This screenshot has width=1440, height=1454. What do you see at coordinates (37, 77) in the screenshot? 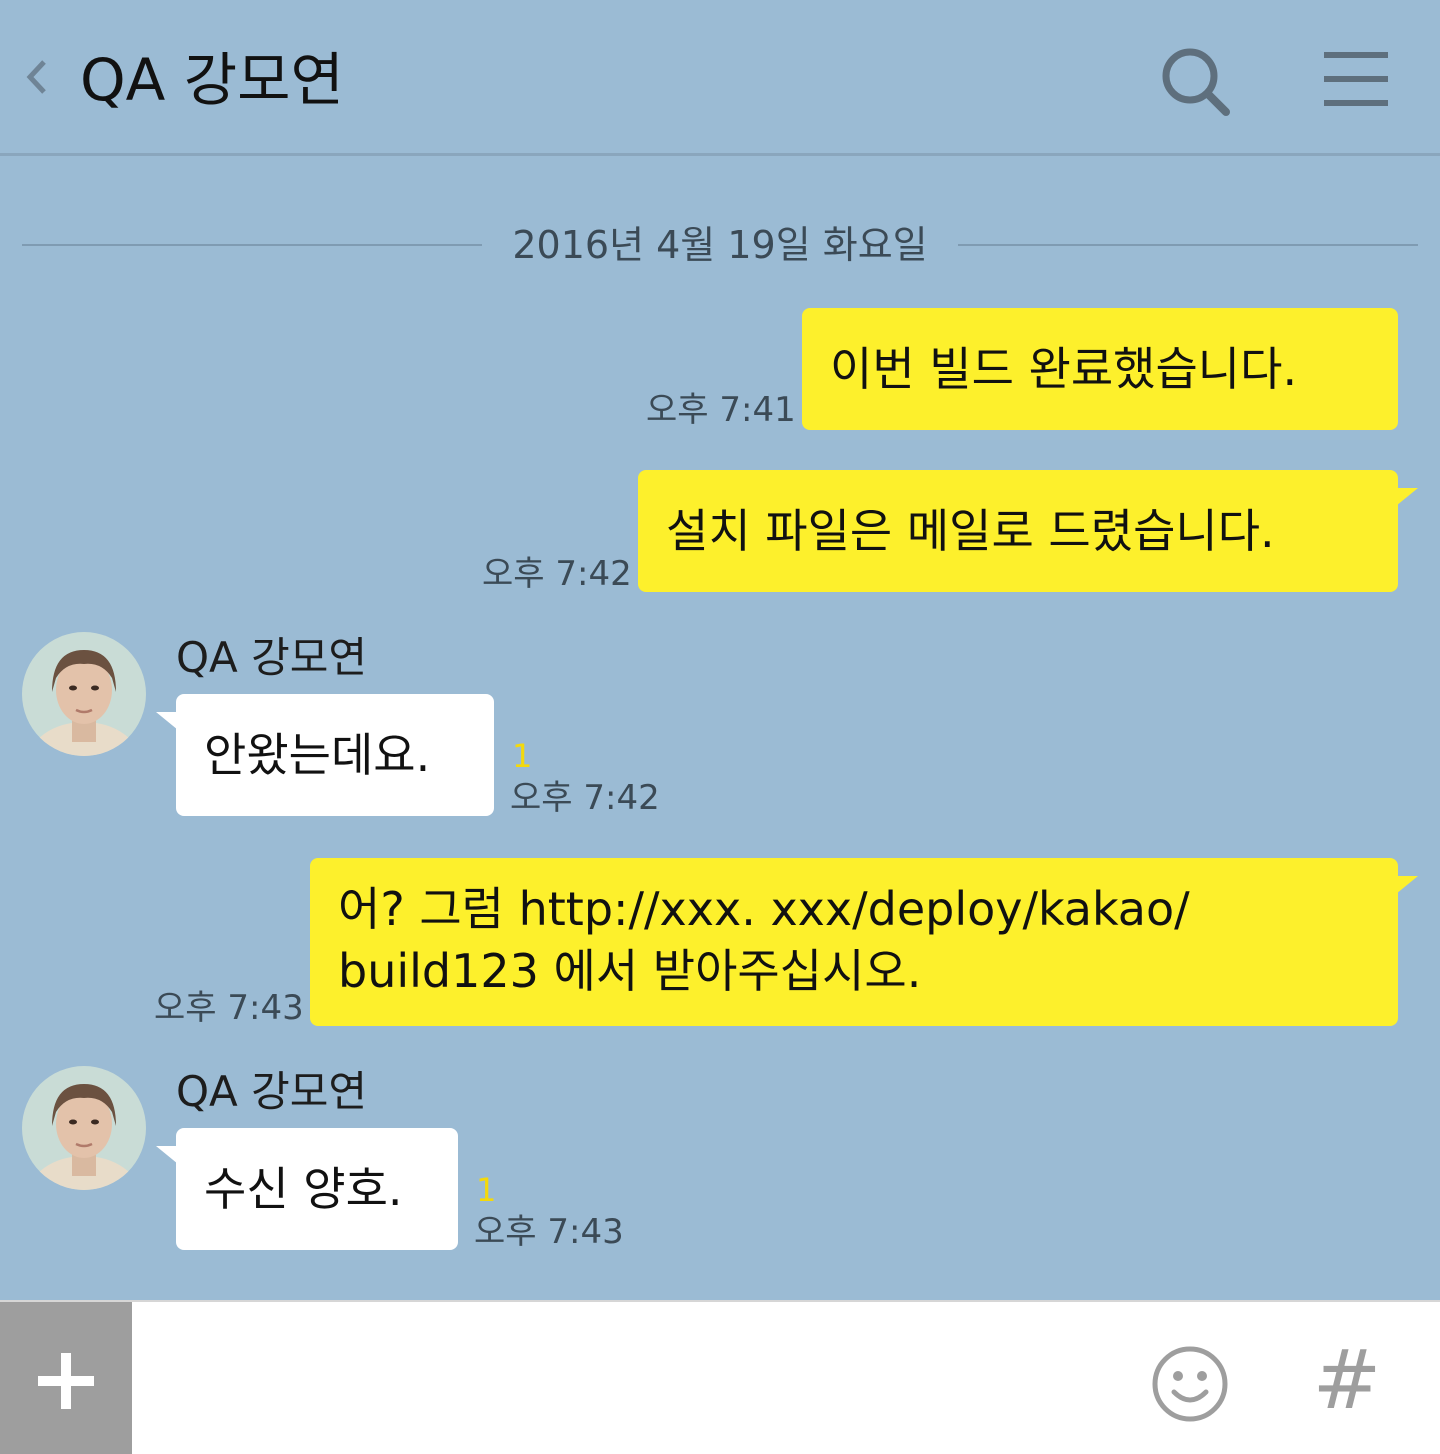
I see `chevron-left-icon` at bounding box center [37, 77].